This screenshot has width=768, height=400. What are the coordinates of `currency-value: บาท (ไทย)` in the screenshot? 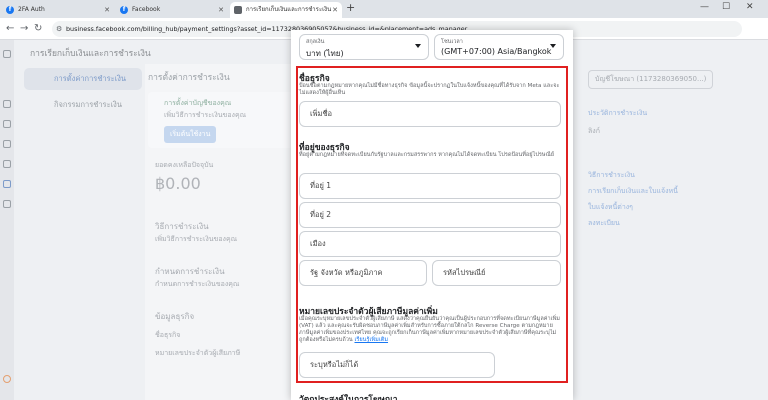 It's located at (325, 53).